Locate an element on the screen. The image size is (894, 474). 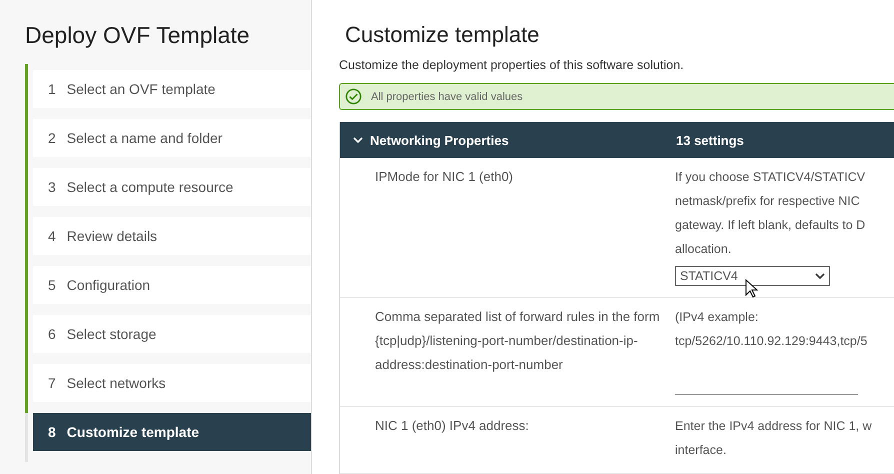
property-description: If you choose STATICV4/STATICV is located at coordinates (770, 177).